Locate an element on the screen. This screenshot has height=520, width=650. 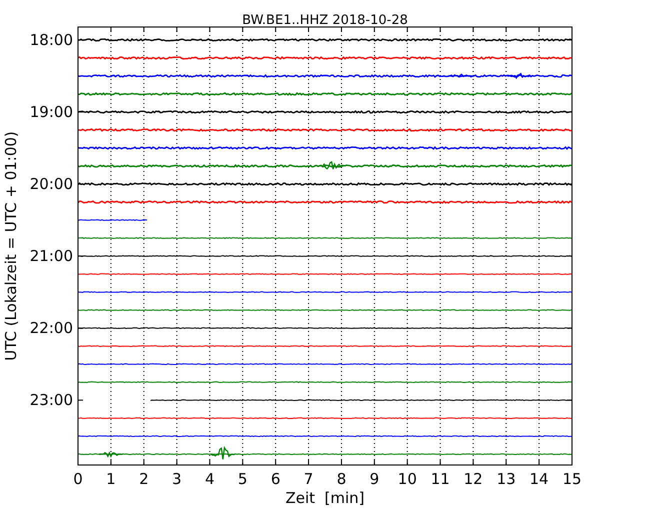
x-tick-label: 1 is located at coordinates (111, 479).